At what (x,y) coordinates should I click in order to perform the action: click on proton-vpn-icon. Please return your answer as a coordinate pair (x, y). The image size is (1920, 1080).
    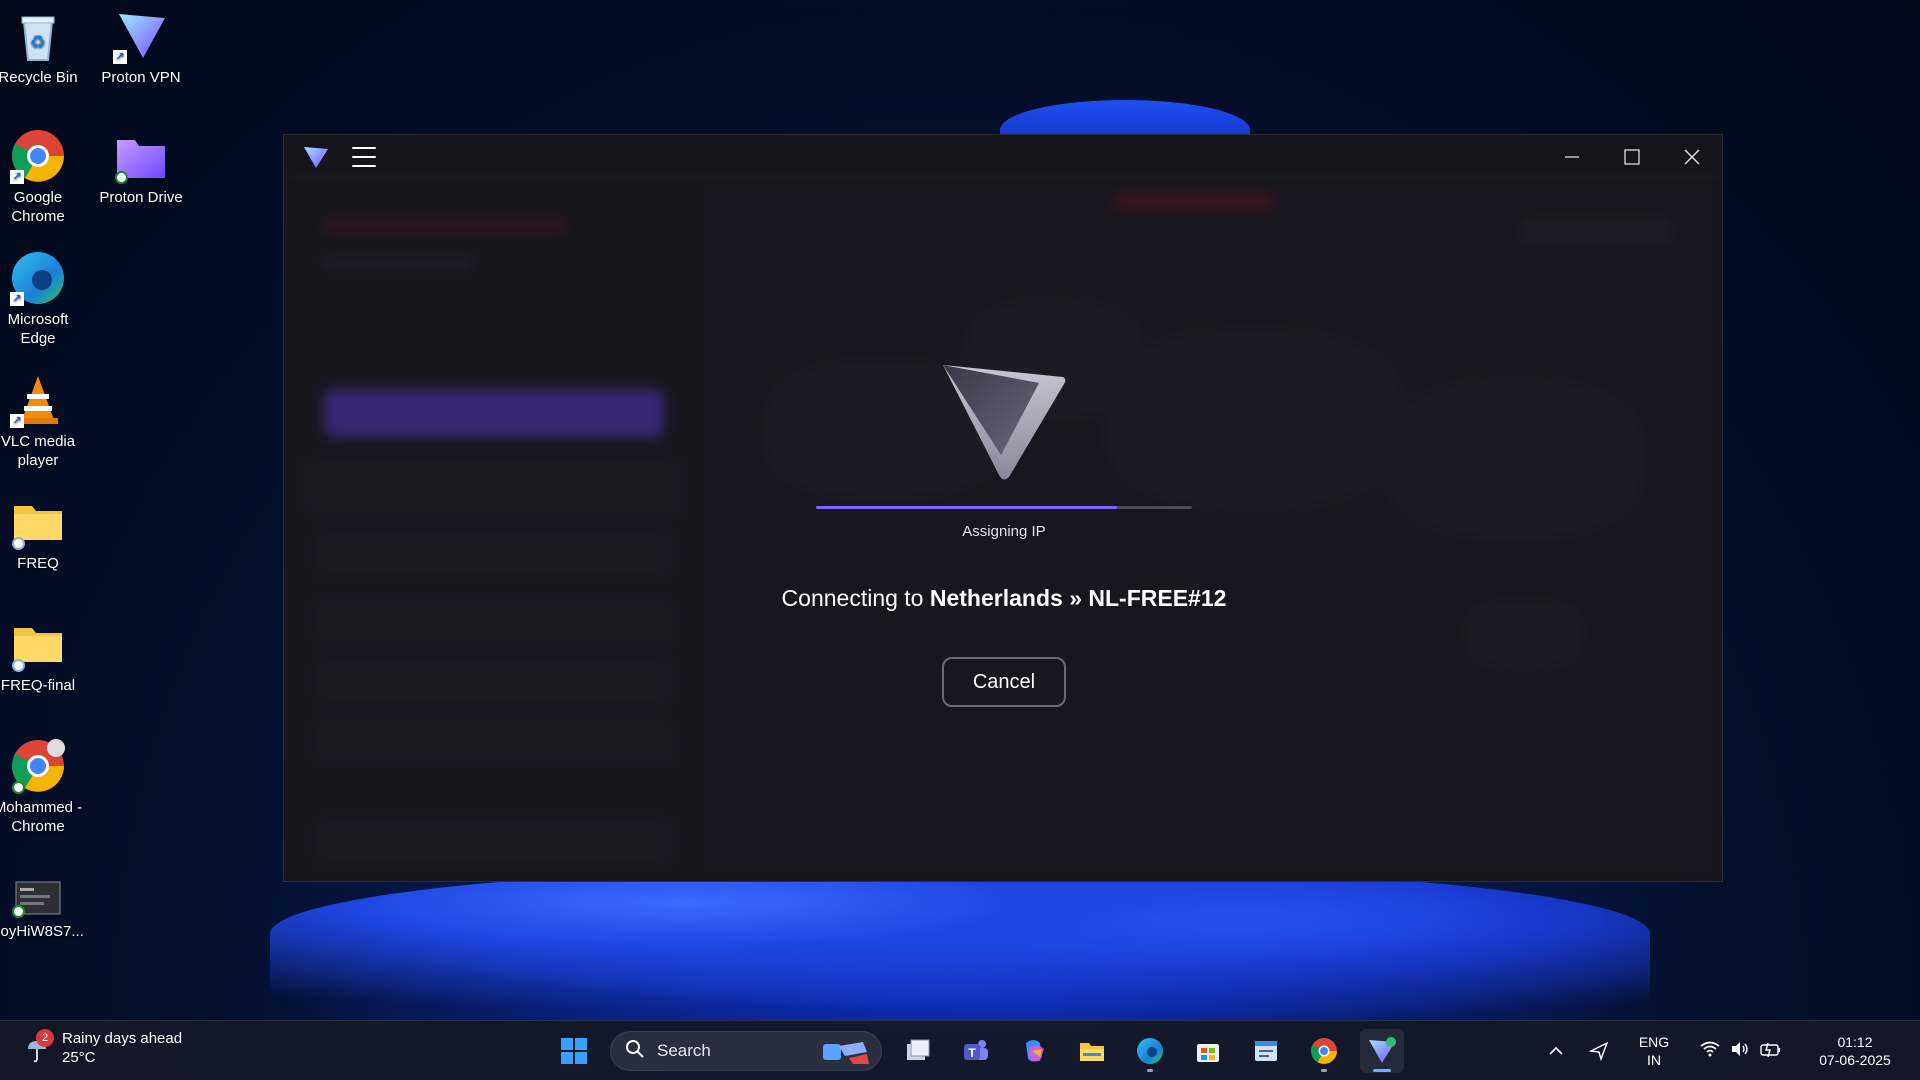
    Looking at the image, I should click on (1382, 1051).